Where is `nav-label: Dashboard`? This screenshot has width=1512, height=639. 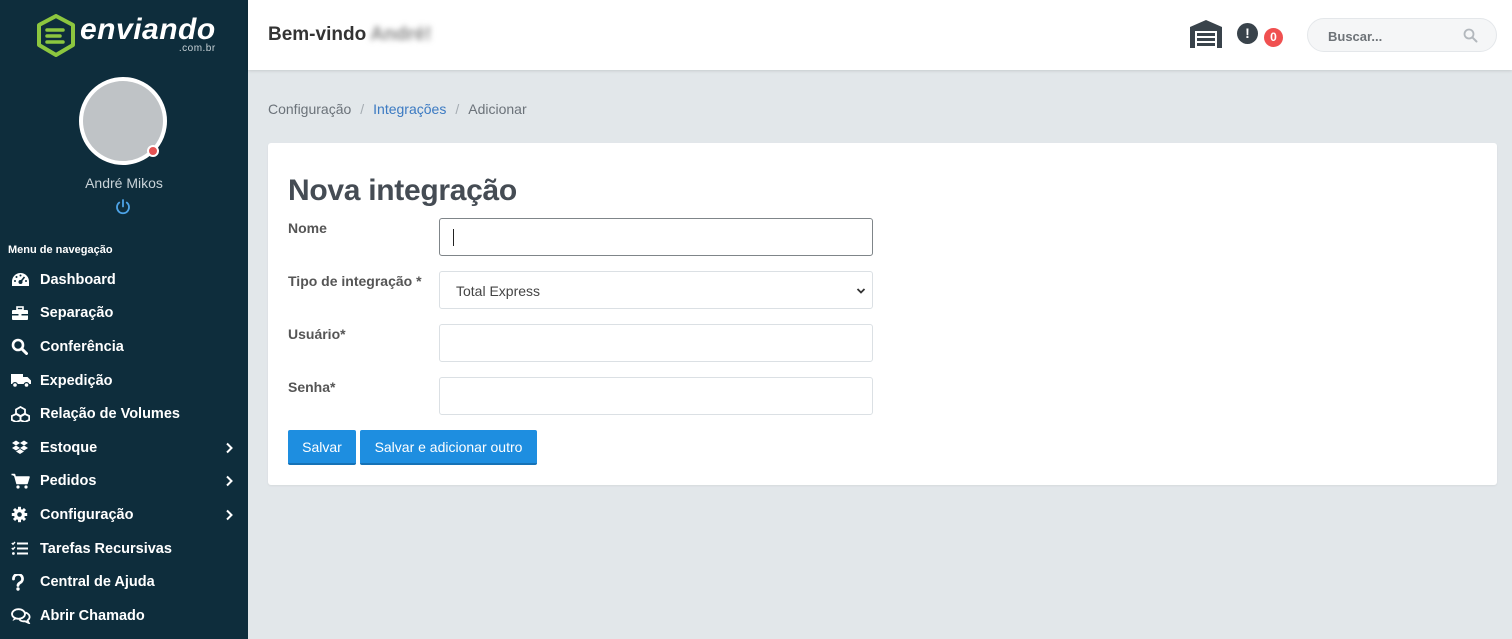
nav-label: Dashboard is located at coordinates (78, 279).